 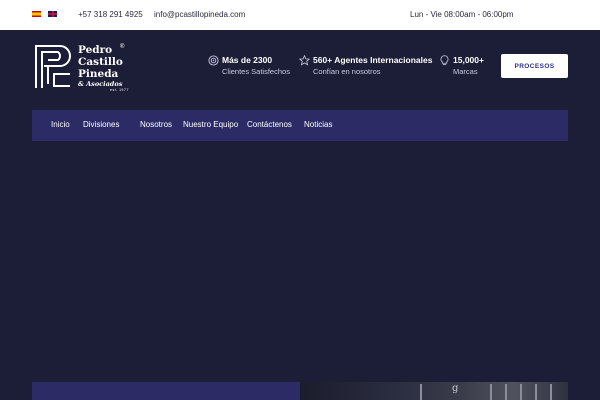 I want to click on stat-title: 560+ Agentes Internacionales, so click(x=373, y=60).